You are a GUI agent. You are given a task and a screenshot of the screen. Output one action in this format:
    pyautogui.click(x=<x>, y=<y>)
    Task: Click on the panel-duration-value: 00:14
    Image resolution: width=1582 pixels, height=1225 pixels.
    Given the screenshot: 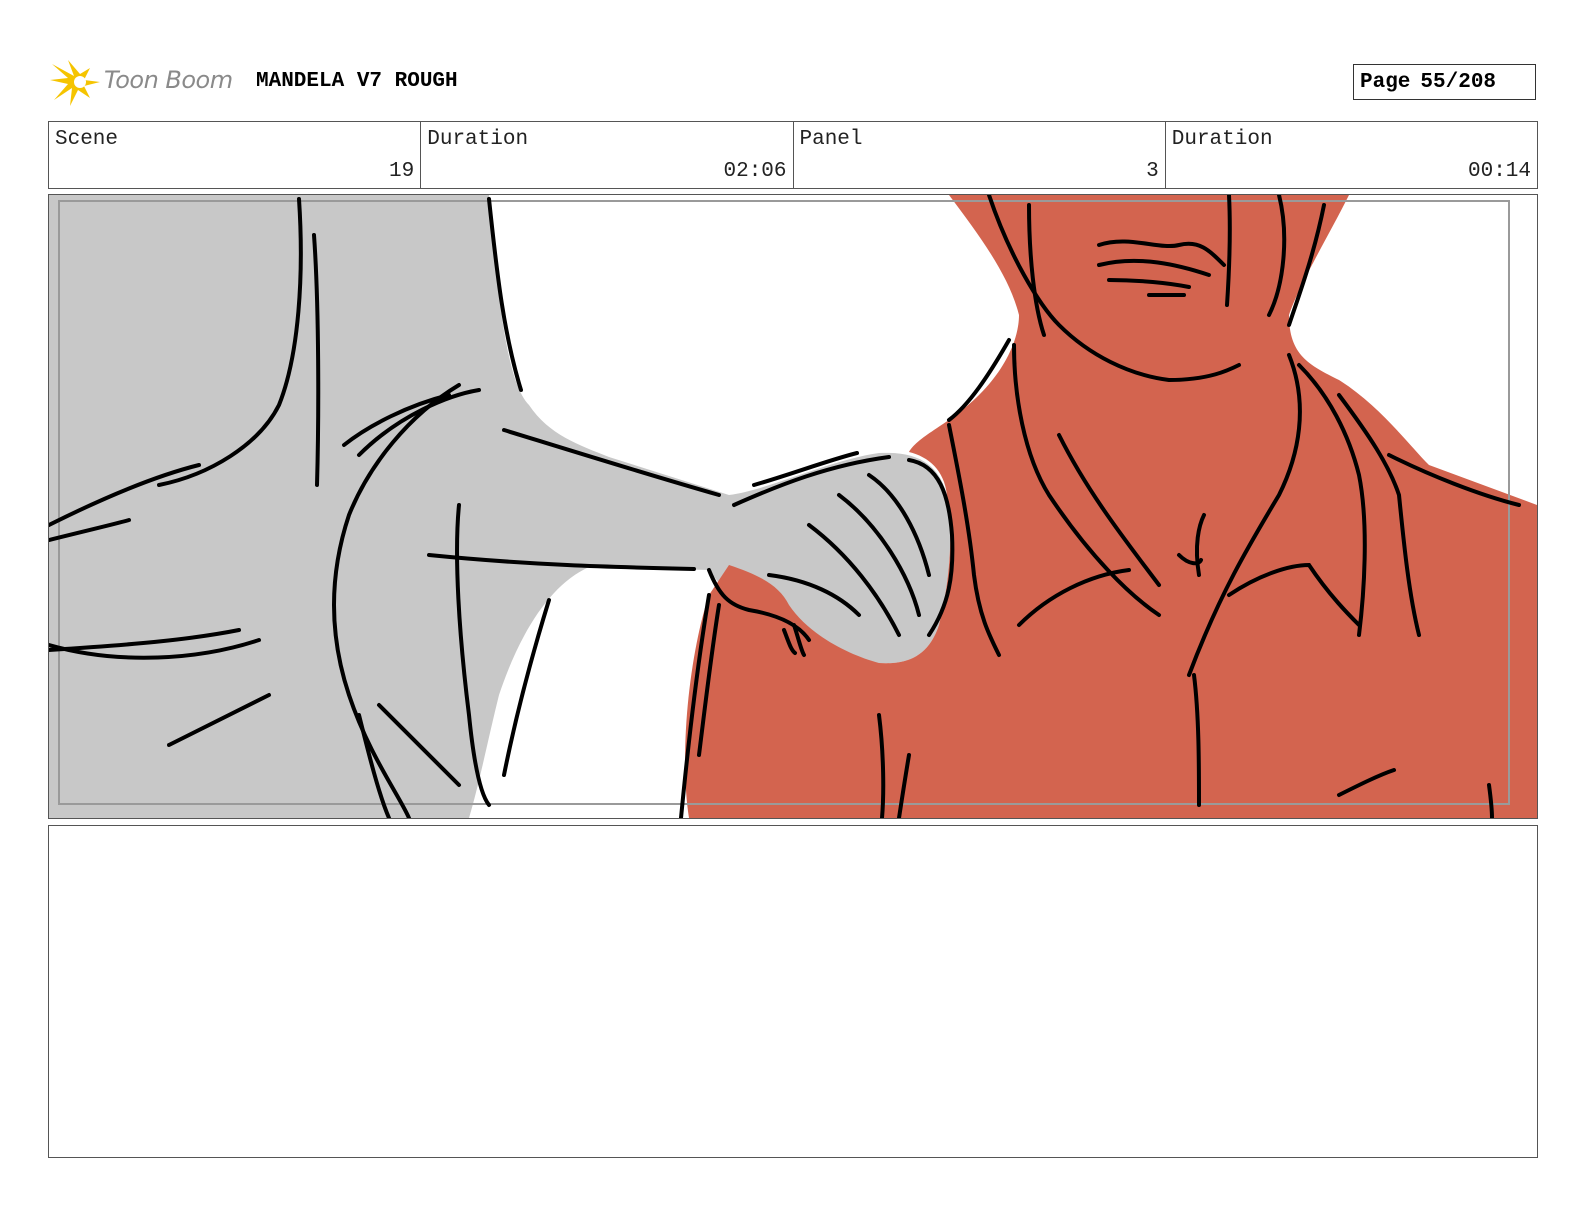 What is the action you would take?
    pyautogui.click(x=1499, y=171)
    